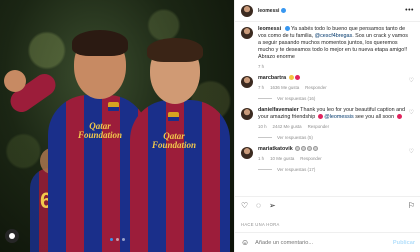 The height and width of the screenshot is (252, 420). Describe the element at coordinates (327, 11) in the screenshot. I see `post-header: leomessi •••` at that location.